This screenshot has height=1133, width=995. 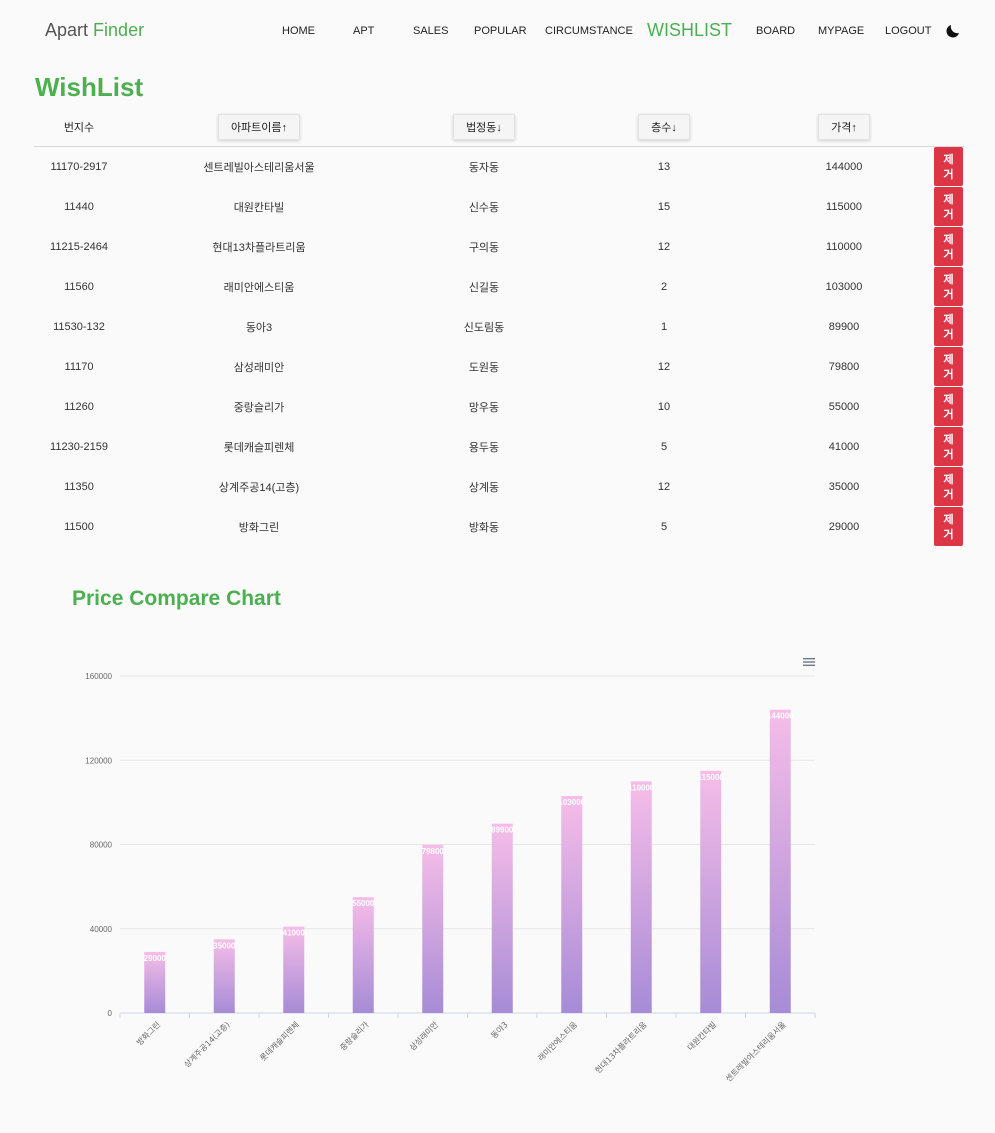 What do you see at coordinates (589, 31) in the screenshot?
I see `nav-item-circumstance: CIRCUMSTANCE` at bounding box center [589, 31].